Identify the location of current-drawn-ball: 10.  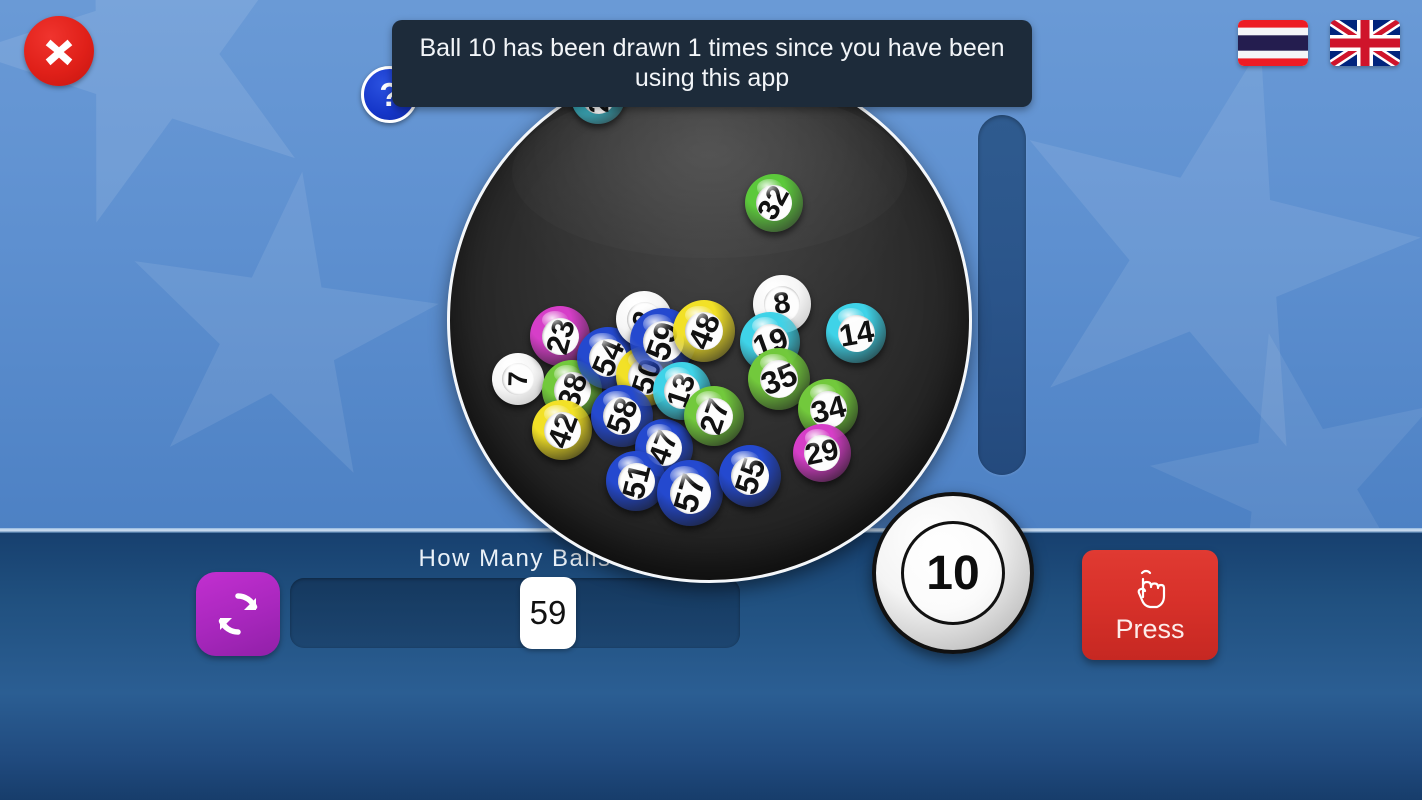
(953, 573).